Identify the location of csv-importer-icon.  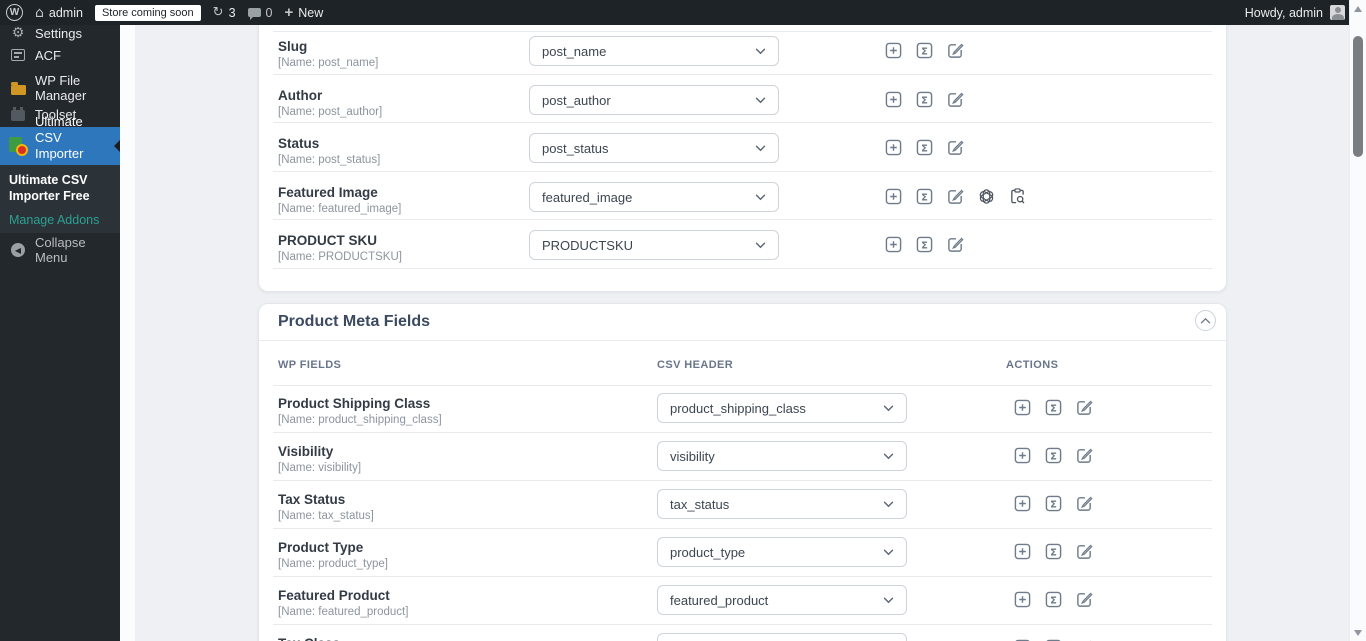
(18, 146).